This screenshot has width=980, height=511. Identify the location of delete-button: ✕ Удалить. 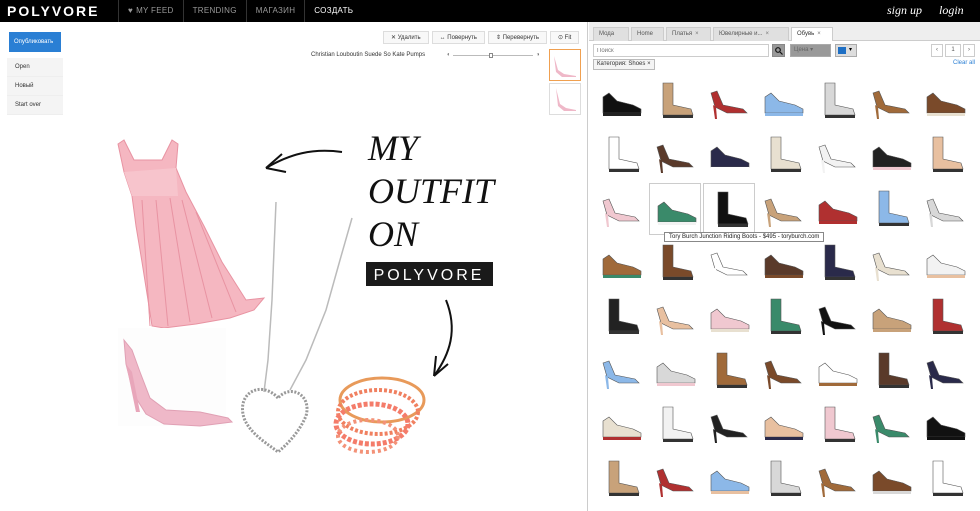
(406, 37).